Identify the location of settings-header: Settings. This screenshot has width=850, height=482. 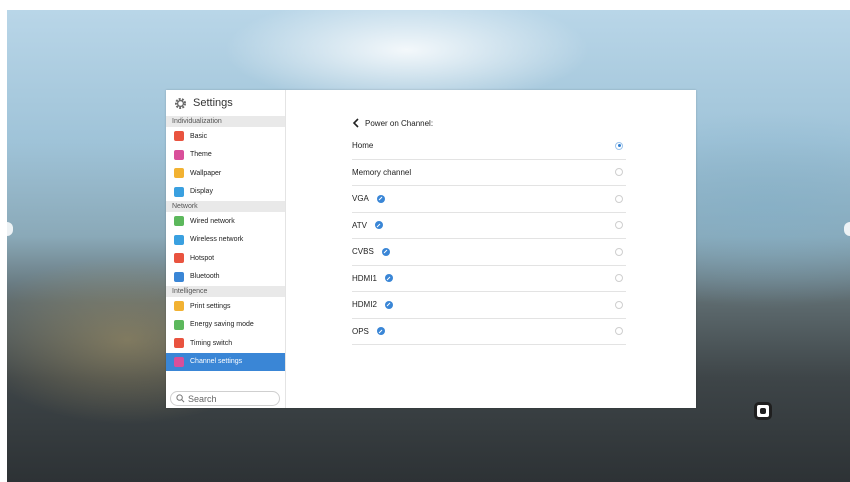
(225, 103).